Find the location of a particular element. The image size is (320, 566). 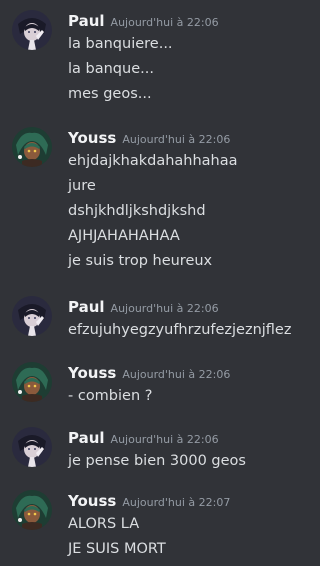

message-line: je suis trop heureux is located at coordinates (140, 261).